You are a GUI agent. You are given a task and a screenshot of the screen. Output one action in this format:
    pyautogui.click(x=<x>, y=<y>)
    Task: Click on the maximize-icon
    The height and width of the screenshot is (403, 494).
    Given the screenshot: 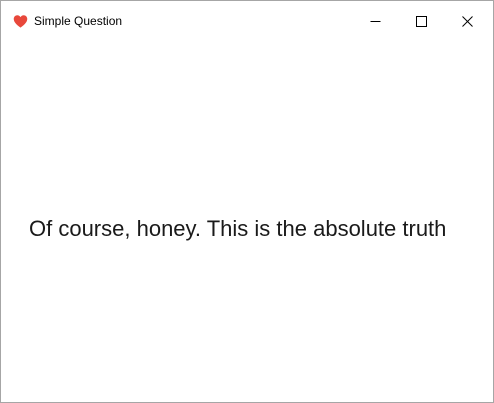 What is the action you would take?
    pyautogui.click(x=421, y=21)
    